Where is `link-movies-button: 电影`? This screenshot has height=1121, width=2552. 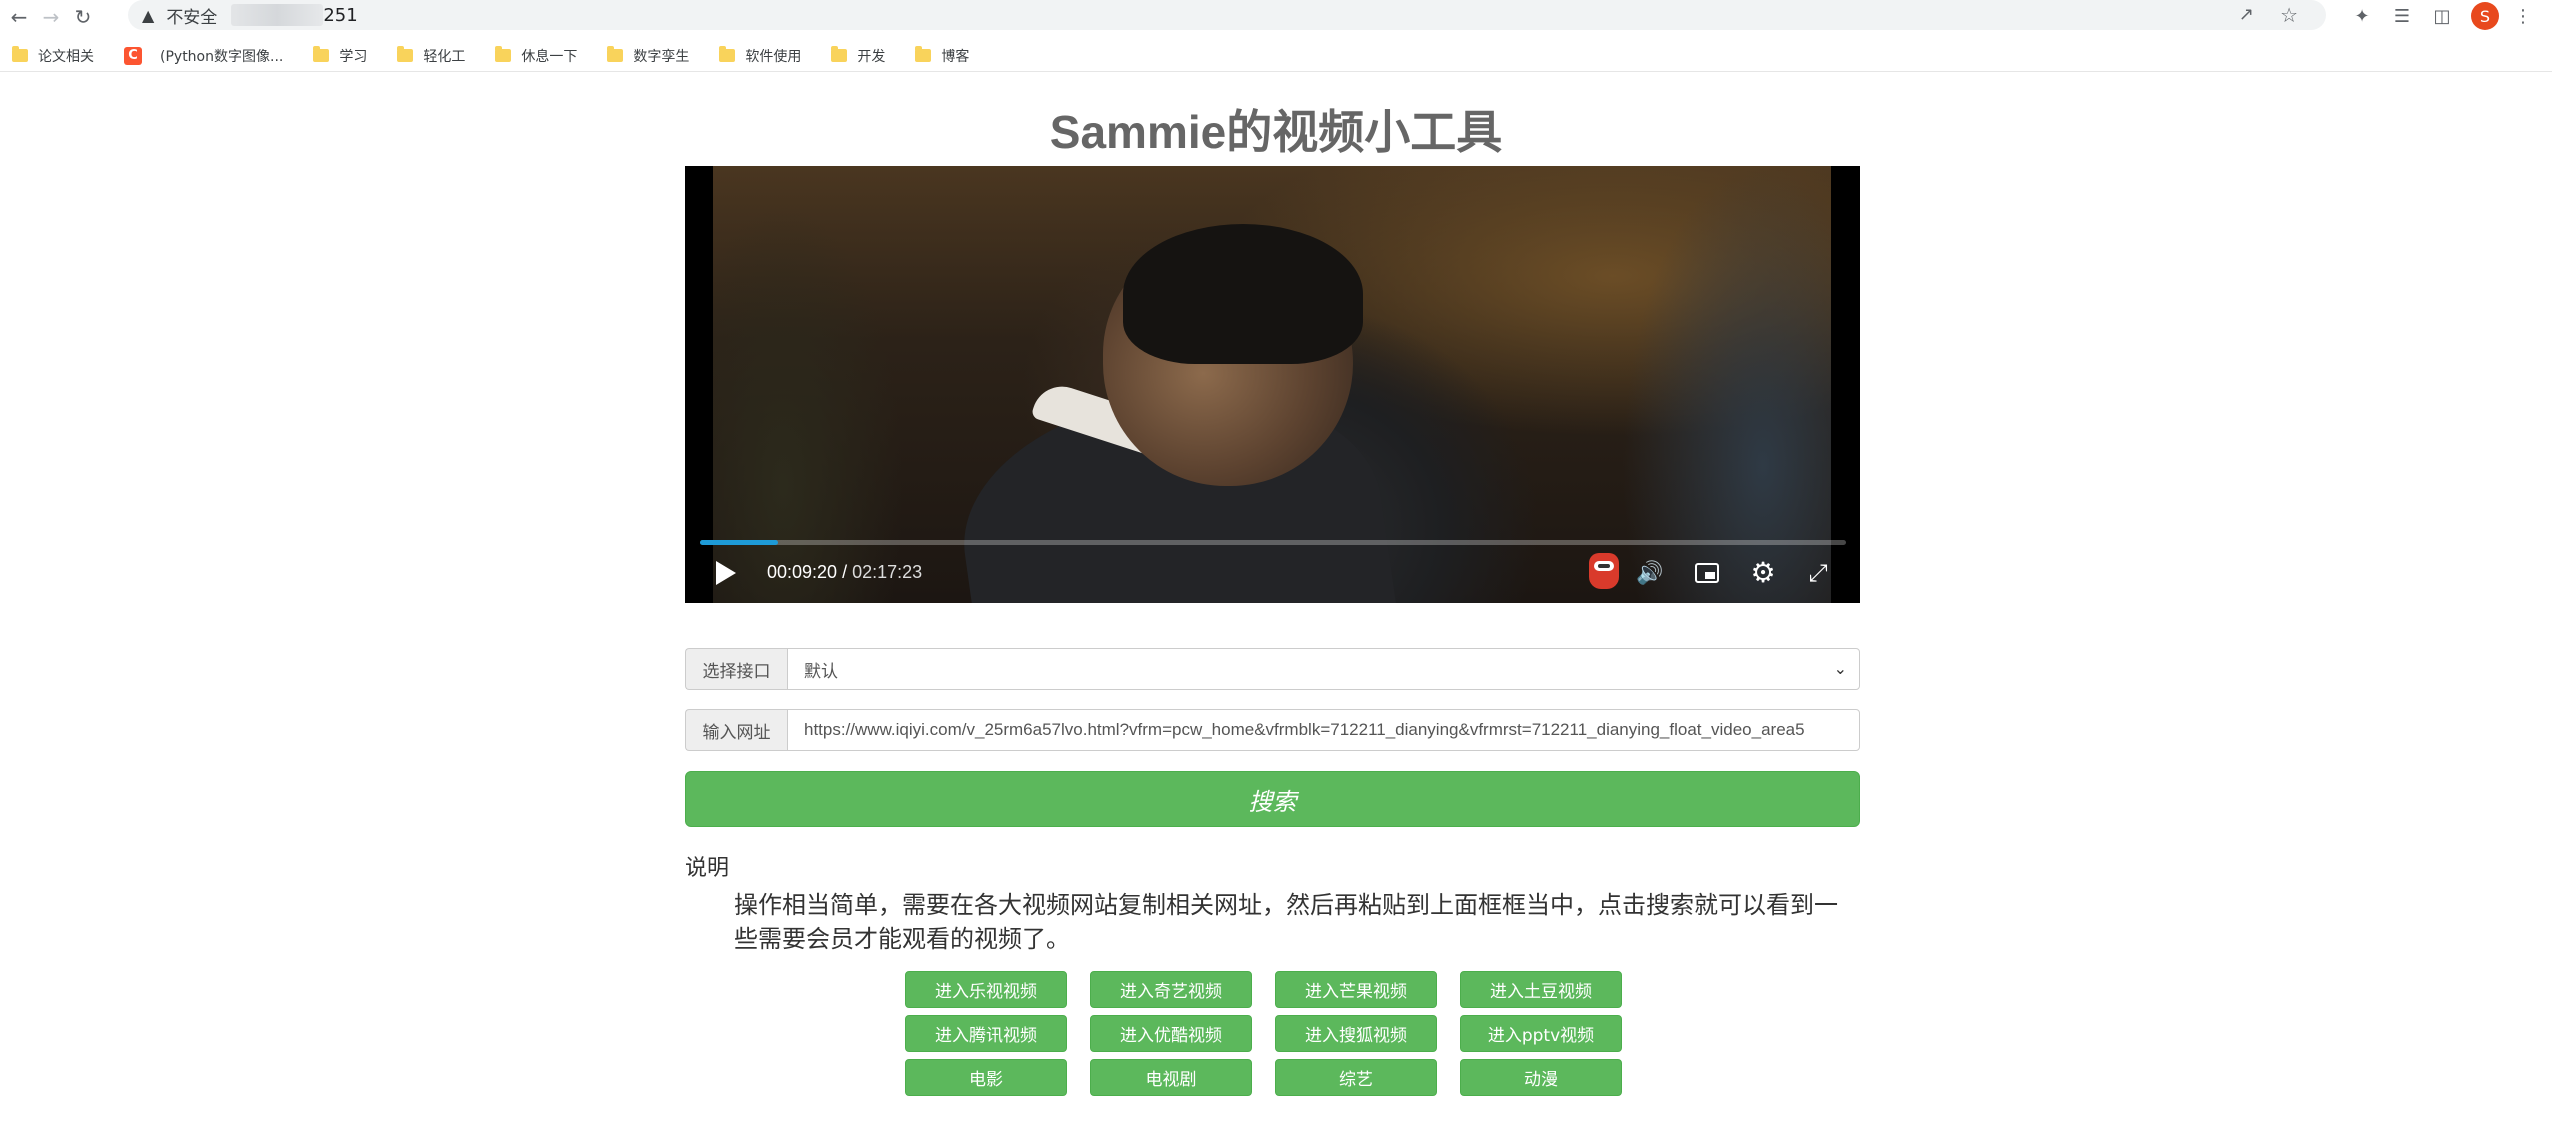 link-movies-button: 电影 is located at coordinates (986, 1077).